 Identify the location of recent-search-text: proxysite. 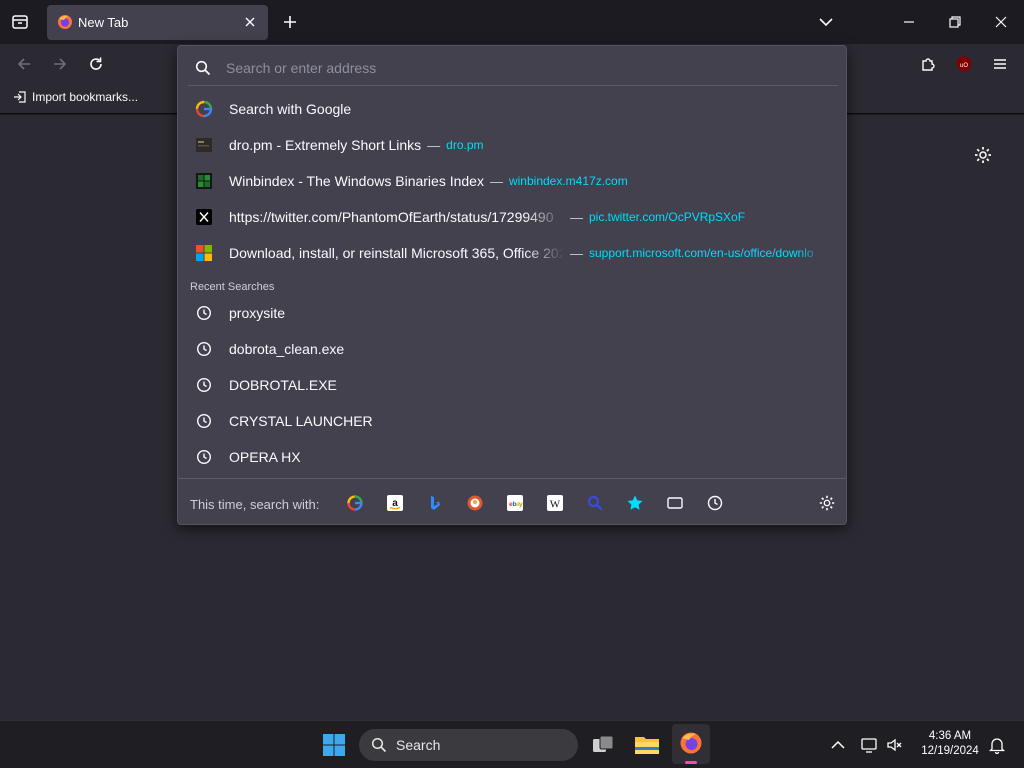
(257, 313).